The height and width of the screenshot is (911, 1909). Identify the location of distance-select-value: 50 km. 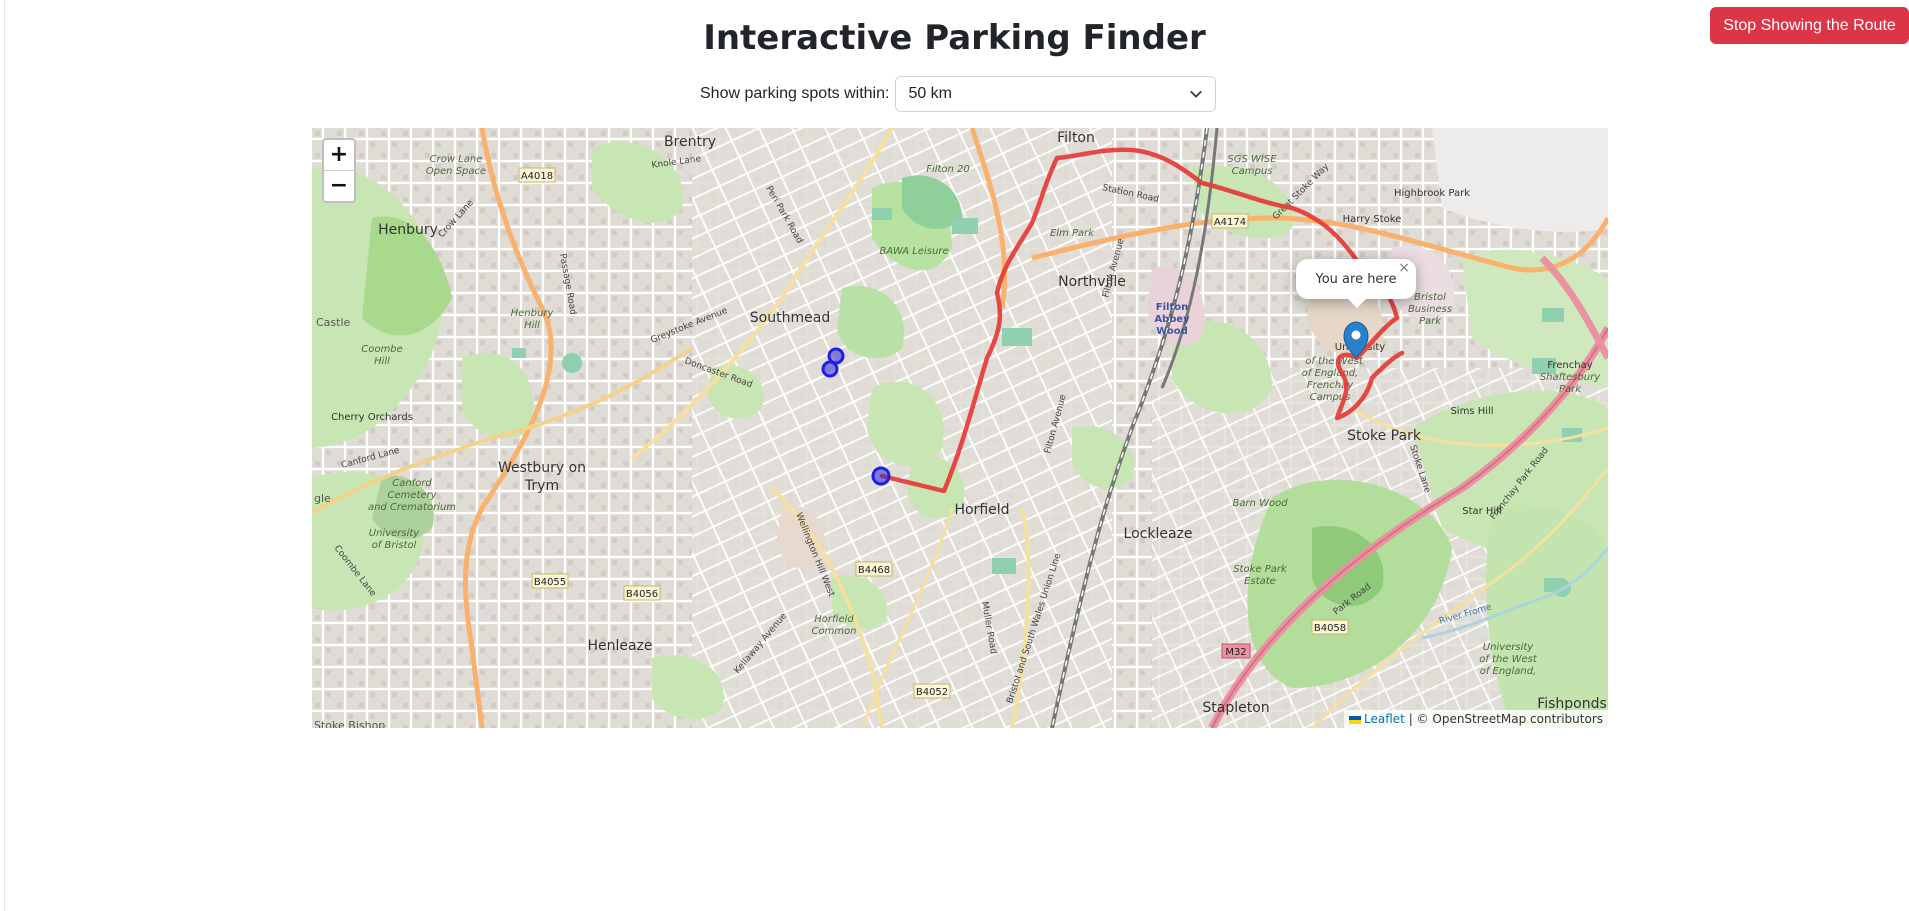
(930, 93).